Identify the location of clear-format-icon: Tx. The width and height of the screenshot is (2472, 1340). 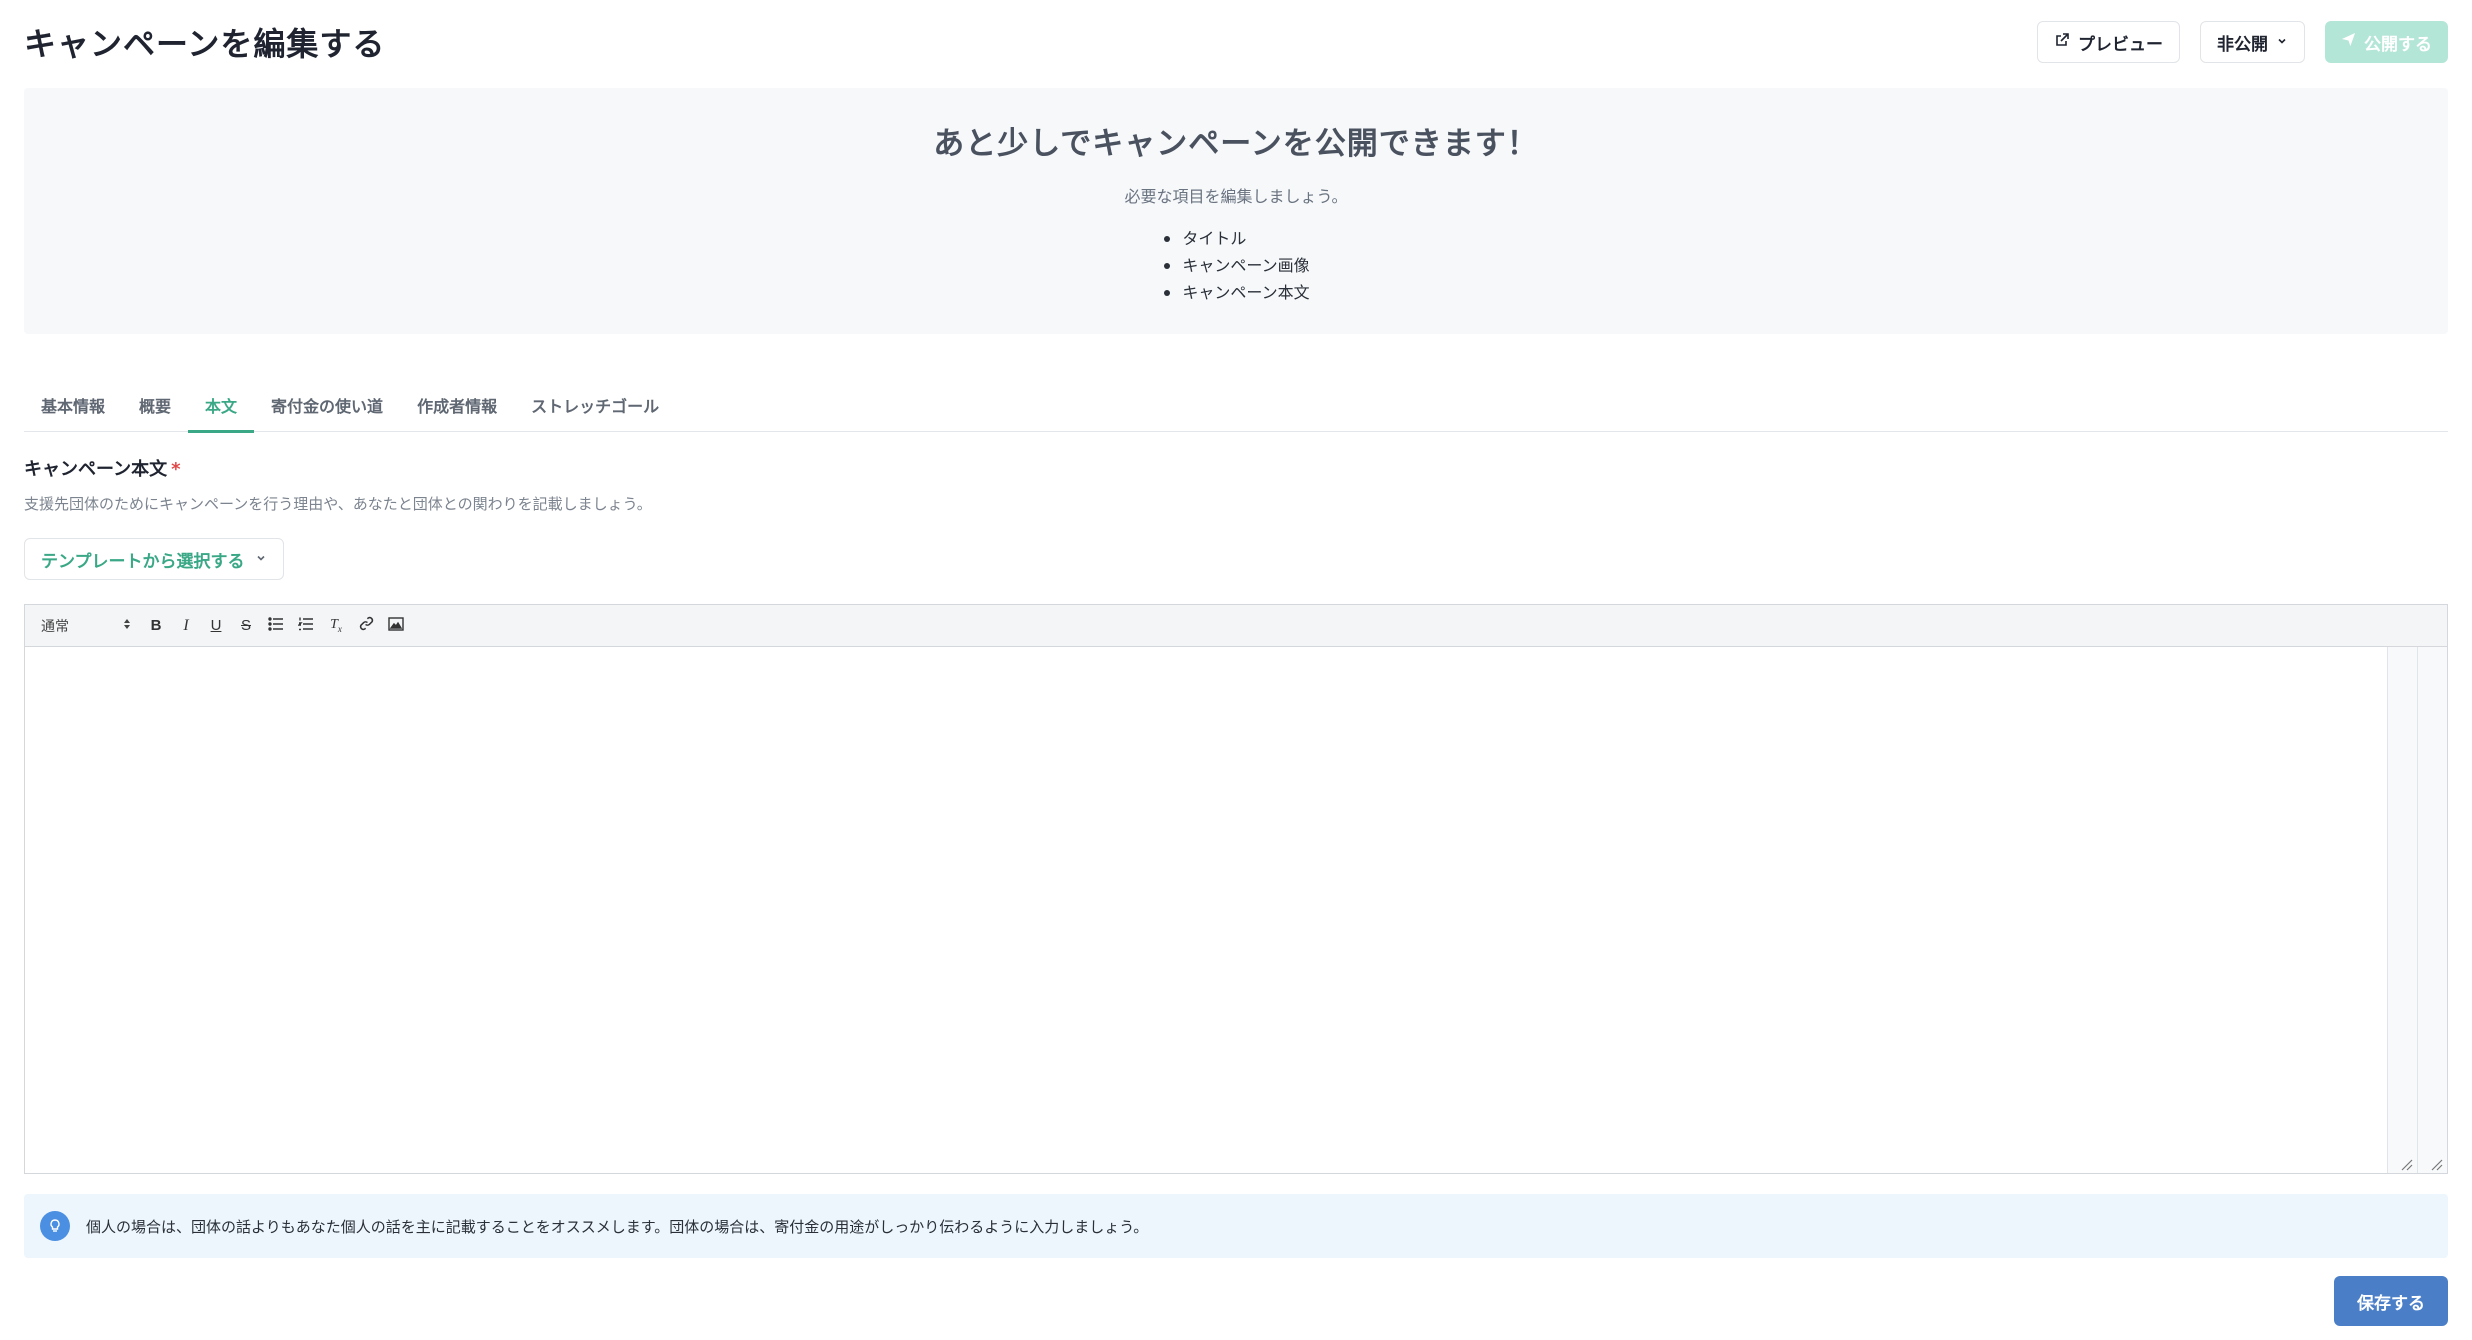
(336, 625).